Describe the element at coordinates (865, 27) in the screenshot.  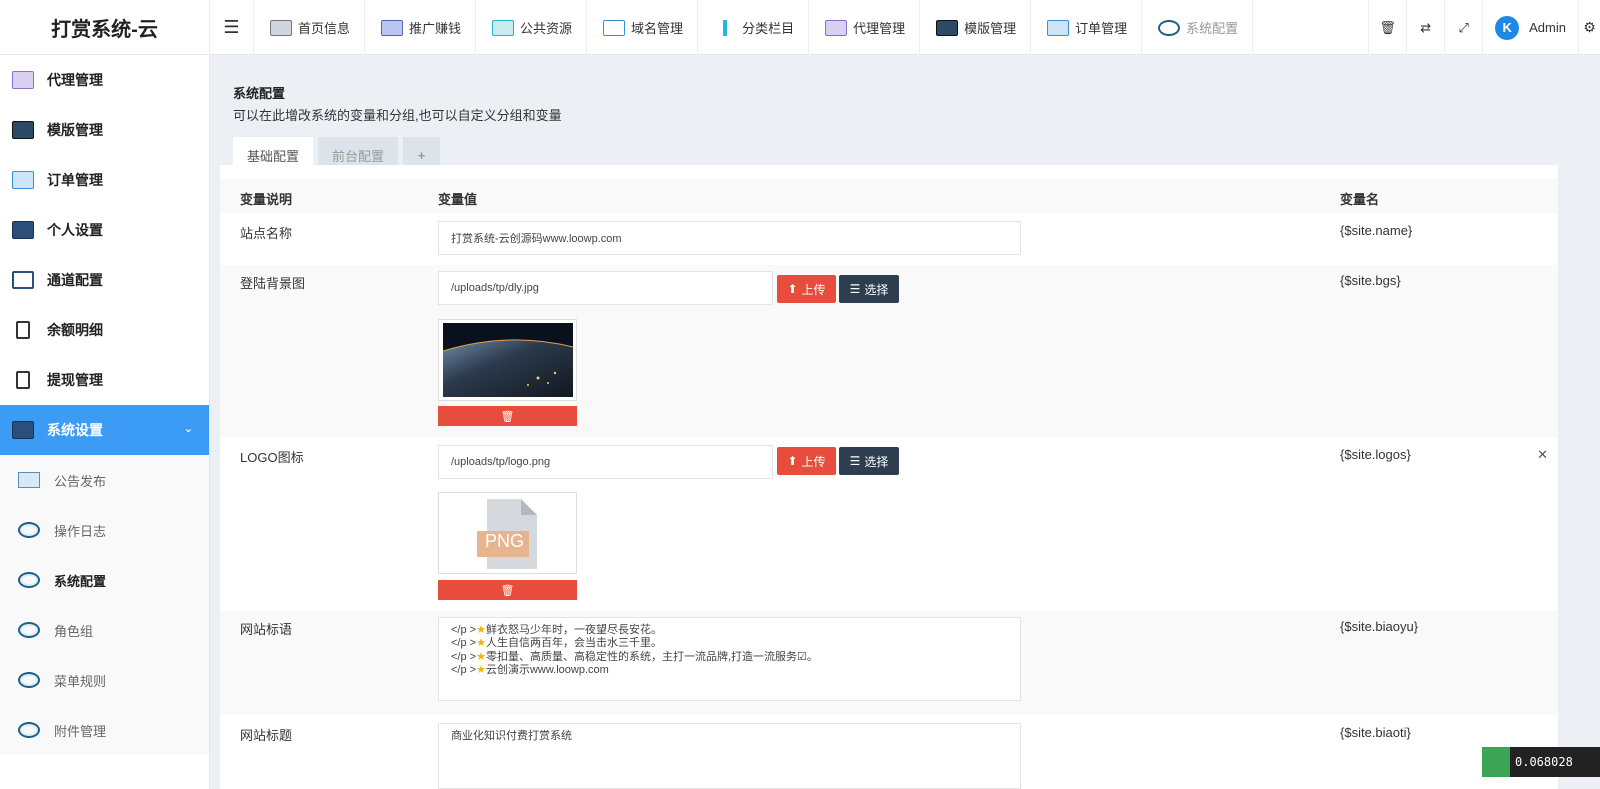
I see `topnav-item-agent: 代理管理` at that location.